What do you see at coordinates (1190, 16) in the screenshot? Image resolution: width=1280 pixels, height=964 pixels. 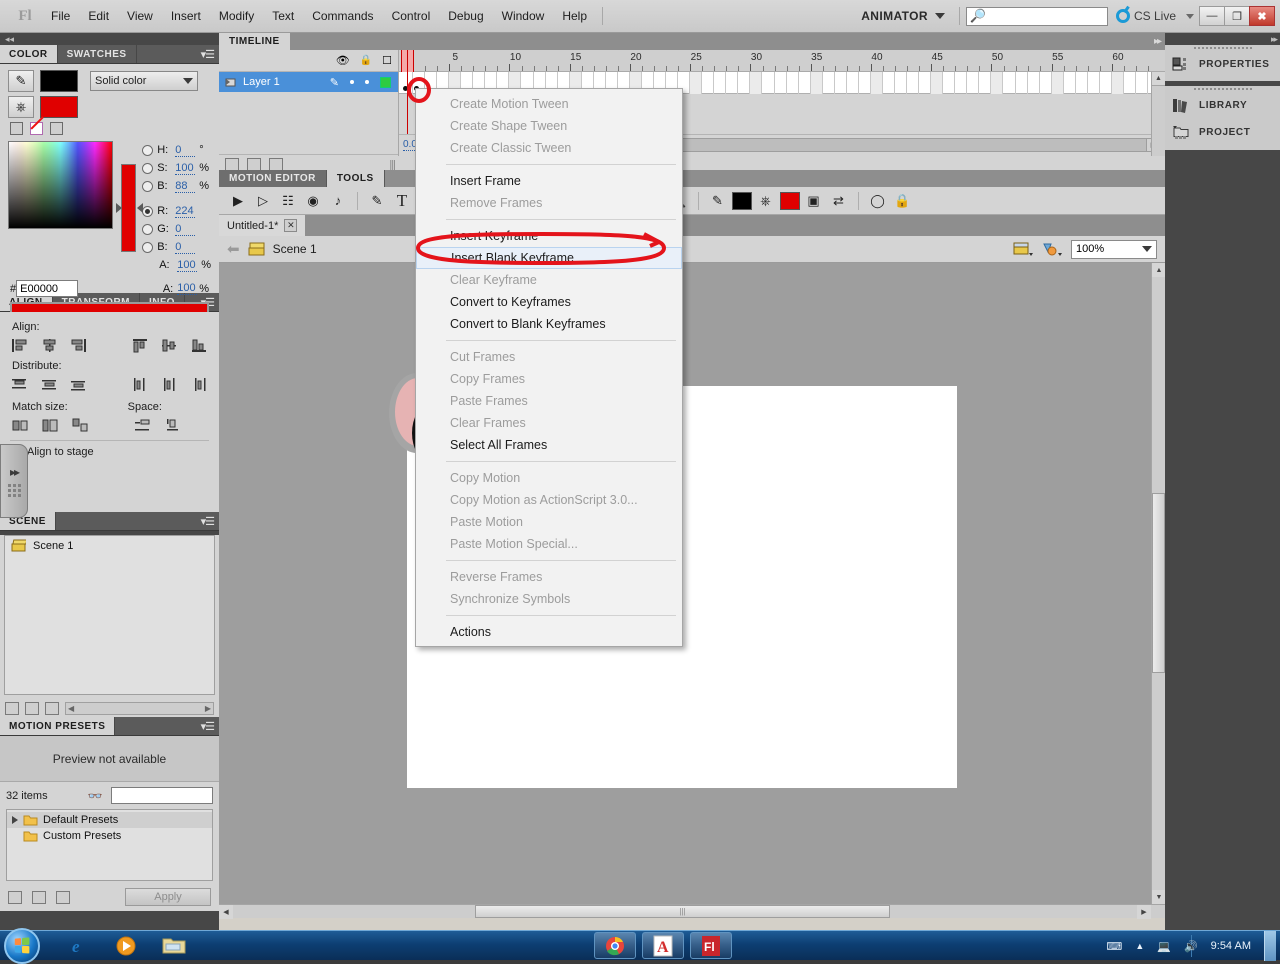 I see `cs-live-chevron-icon` at bounding box center [1190, 16].